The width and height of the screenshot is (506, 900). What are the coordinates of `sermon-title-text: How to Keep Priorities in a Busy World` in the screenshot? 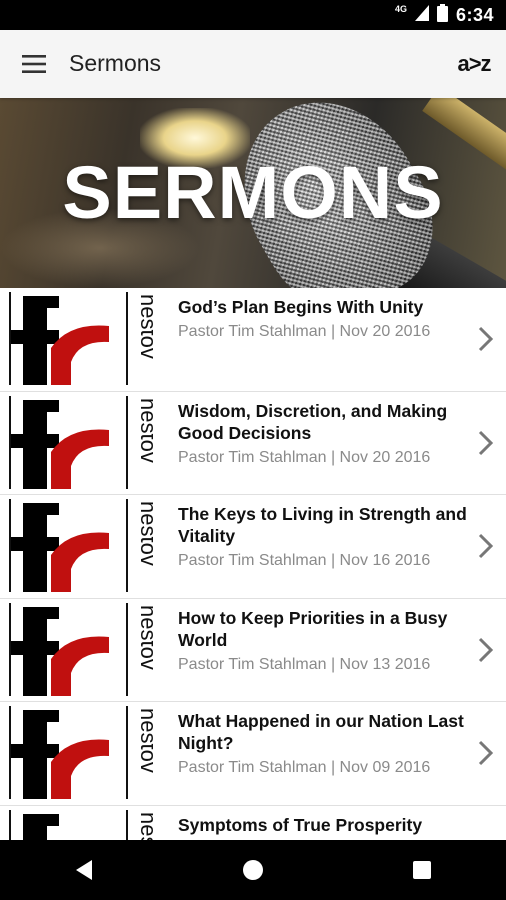 It's located at (313, 628).